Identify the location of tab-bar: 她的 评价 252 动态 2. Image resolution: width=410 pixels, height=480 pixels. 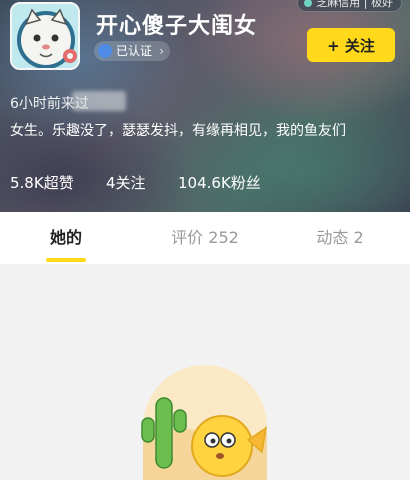
(205, 238).